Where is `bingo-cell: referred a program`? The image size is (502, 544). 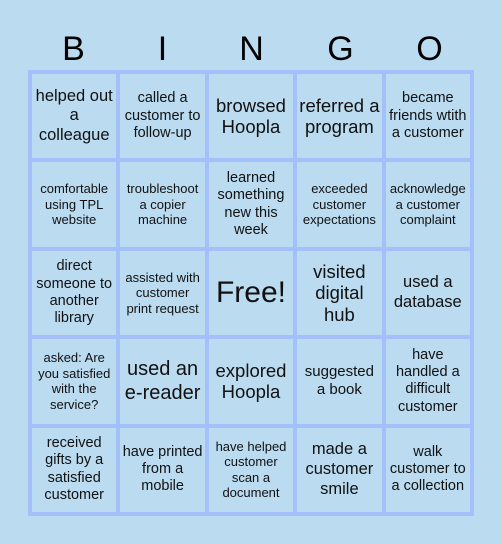 bingo-cell: referred a program is located at coordinates (339, 116).